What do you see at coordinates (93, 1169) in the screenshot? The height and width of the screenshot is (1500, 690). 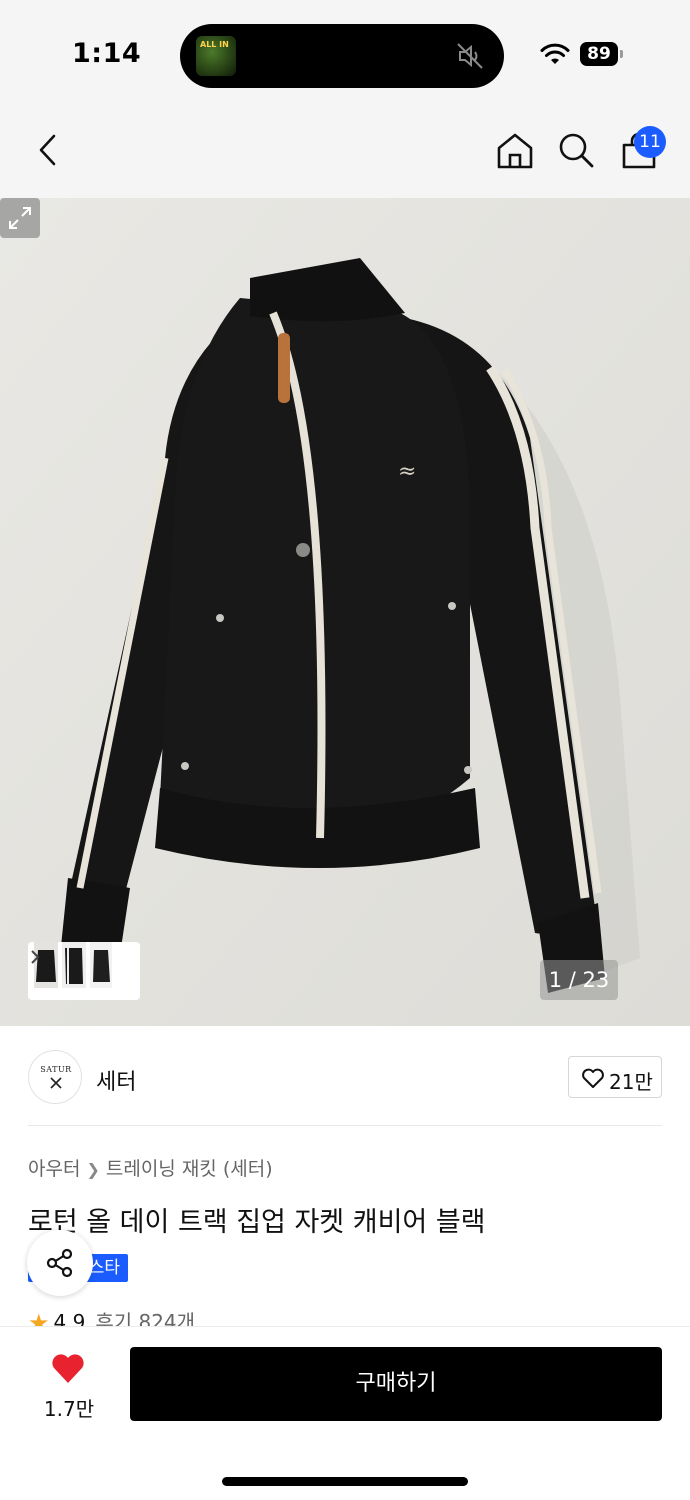 I see `chevron-right-icon: ❯` at bounding box center [93, 1169].